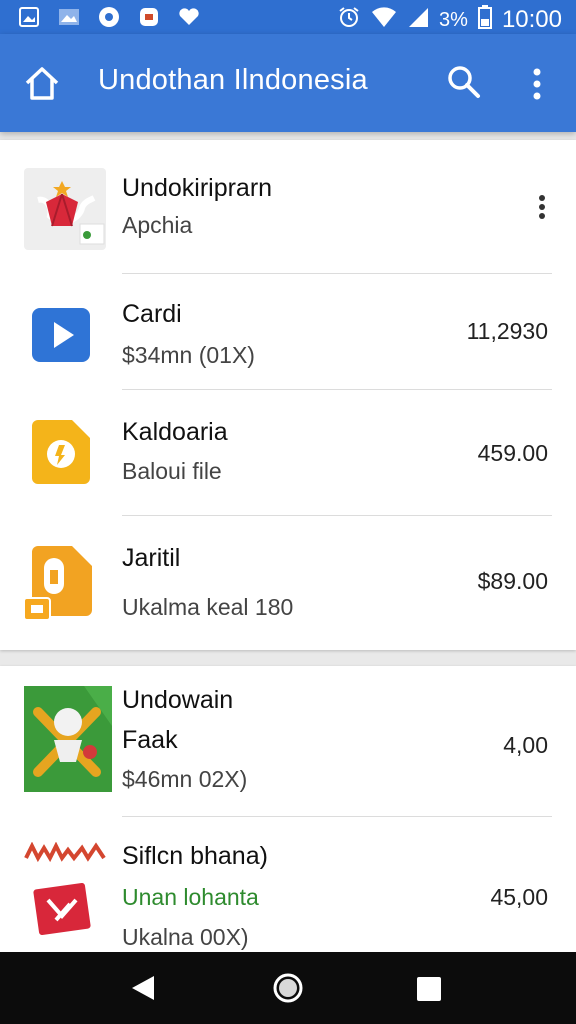 The image size is (576, 1024). What do you see at coordinates (288, 741) in the screenshot?
I see `list-item: Undowain Faak $46mn 02X) 4,00` at bounding box center [288, 741].